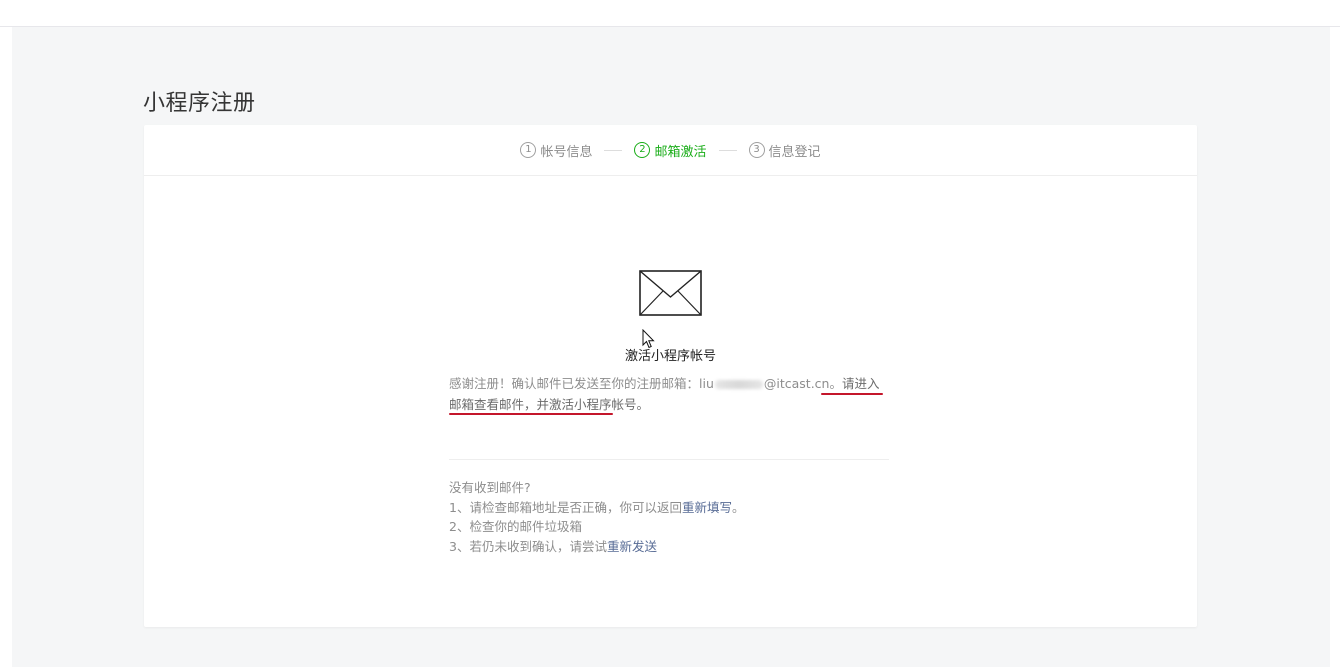  What do you see at coordinates (707, 507) in the screenshot?
I see `refill-link: 重新填写` at bounding box center [707, 507].